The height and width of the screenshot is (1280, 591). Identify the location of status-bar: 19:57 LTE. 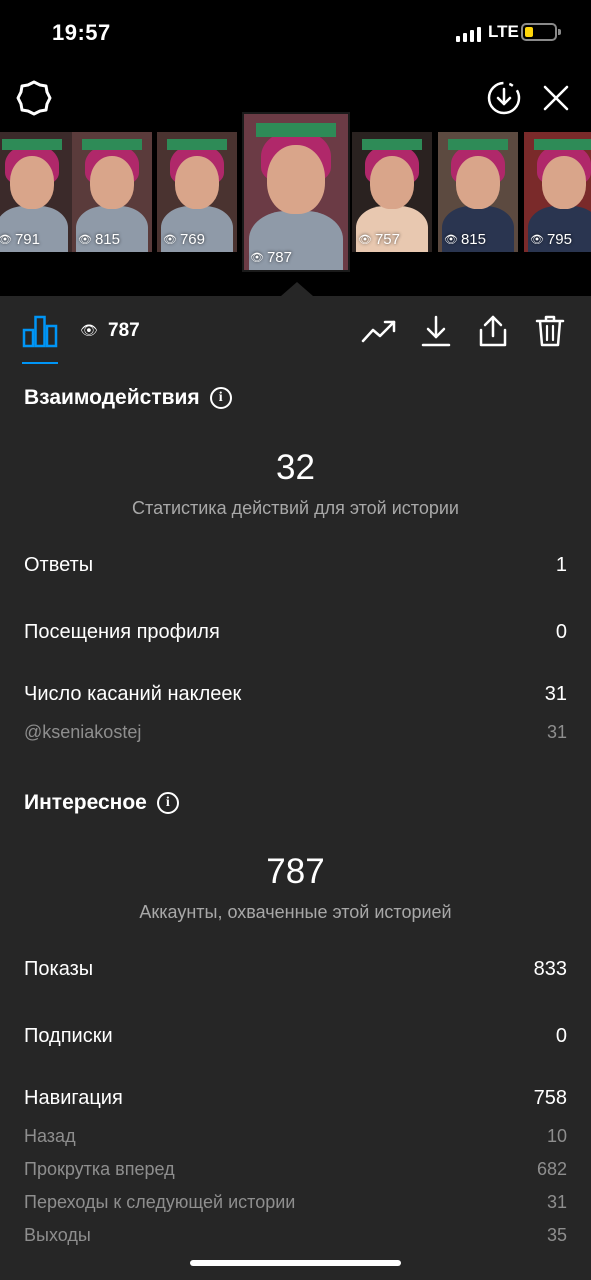
(295, 33).